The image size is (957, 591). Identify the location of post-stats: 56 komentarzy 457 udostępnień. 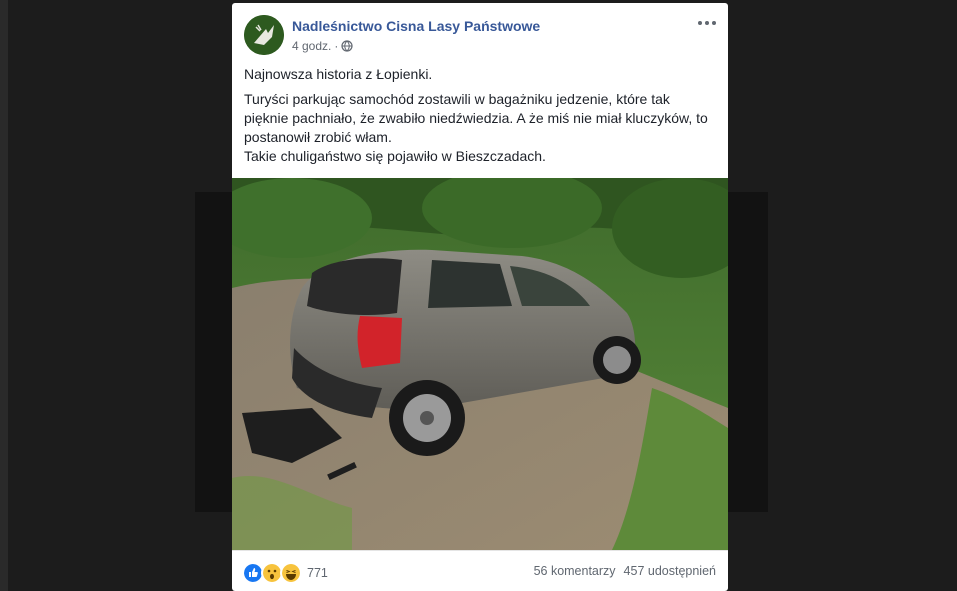
(625, 571).